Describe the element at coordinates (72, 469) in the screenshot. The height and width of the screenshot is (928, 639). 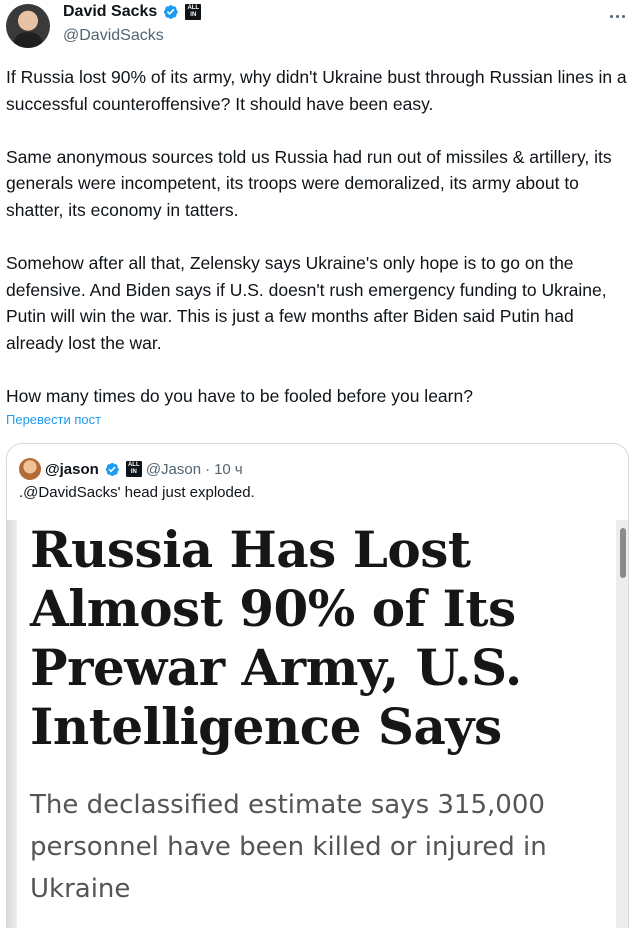
I see `quoted-author-name: @jason` at that location.